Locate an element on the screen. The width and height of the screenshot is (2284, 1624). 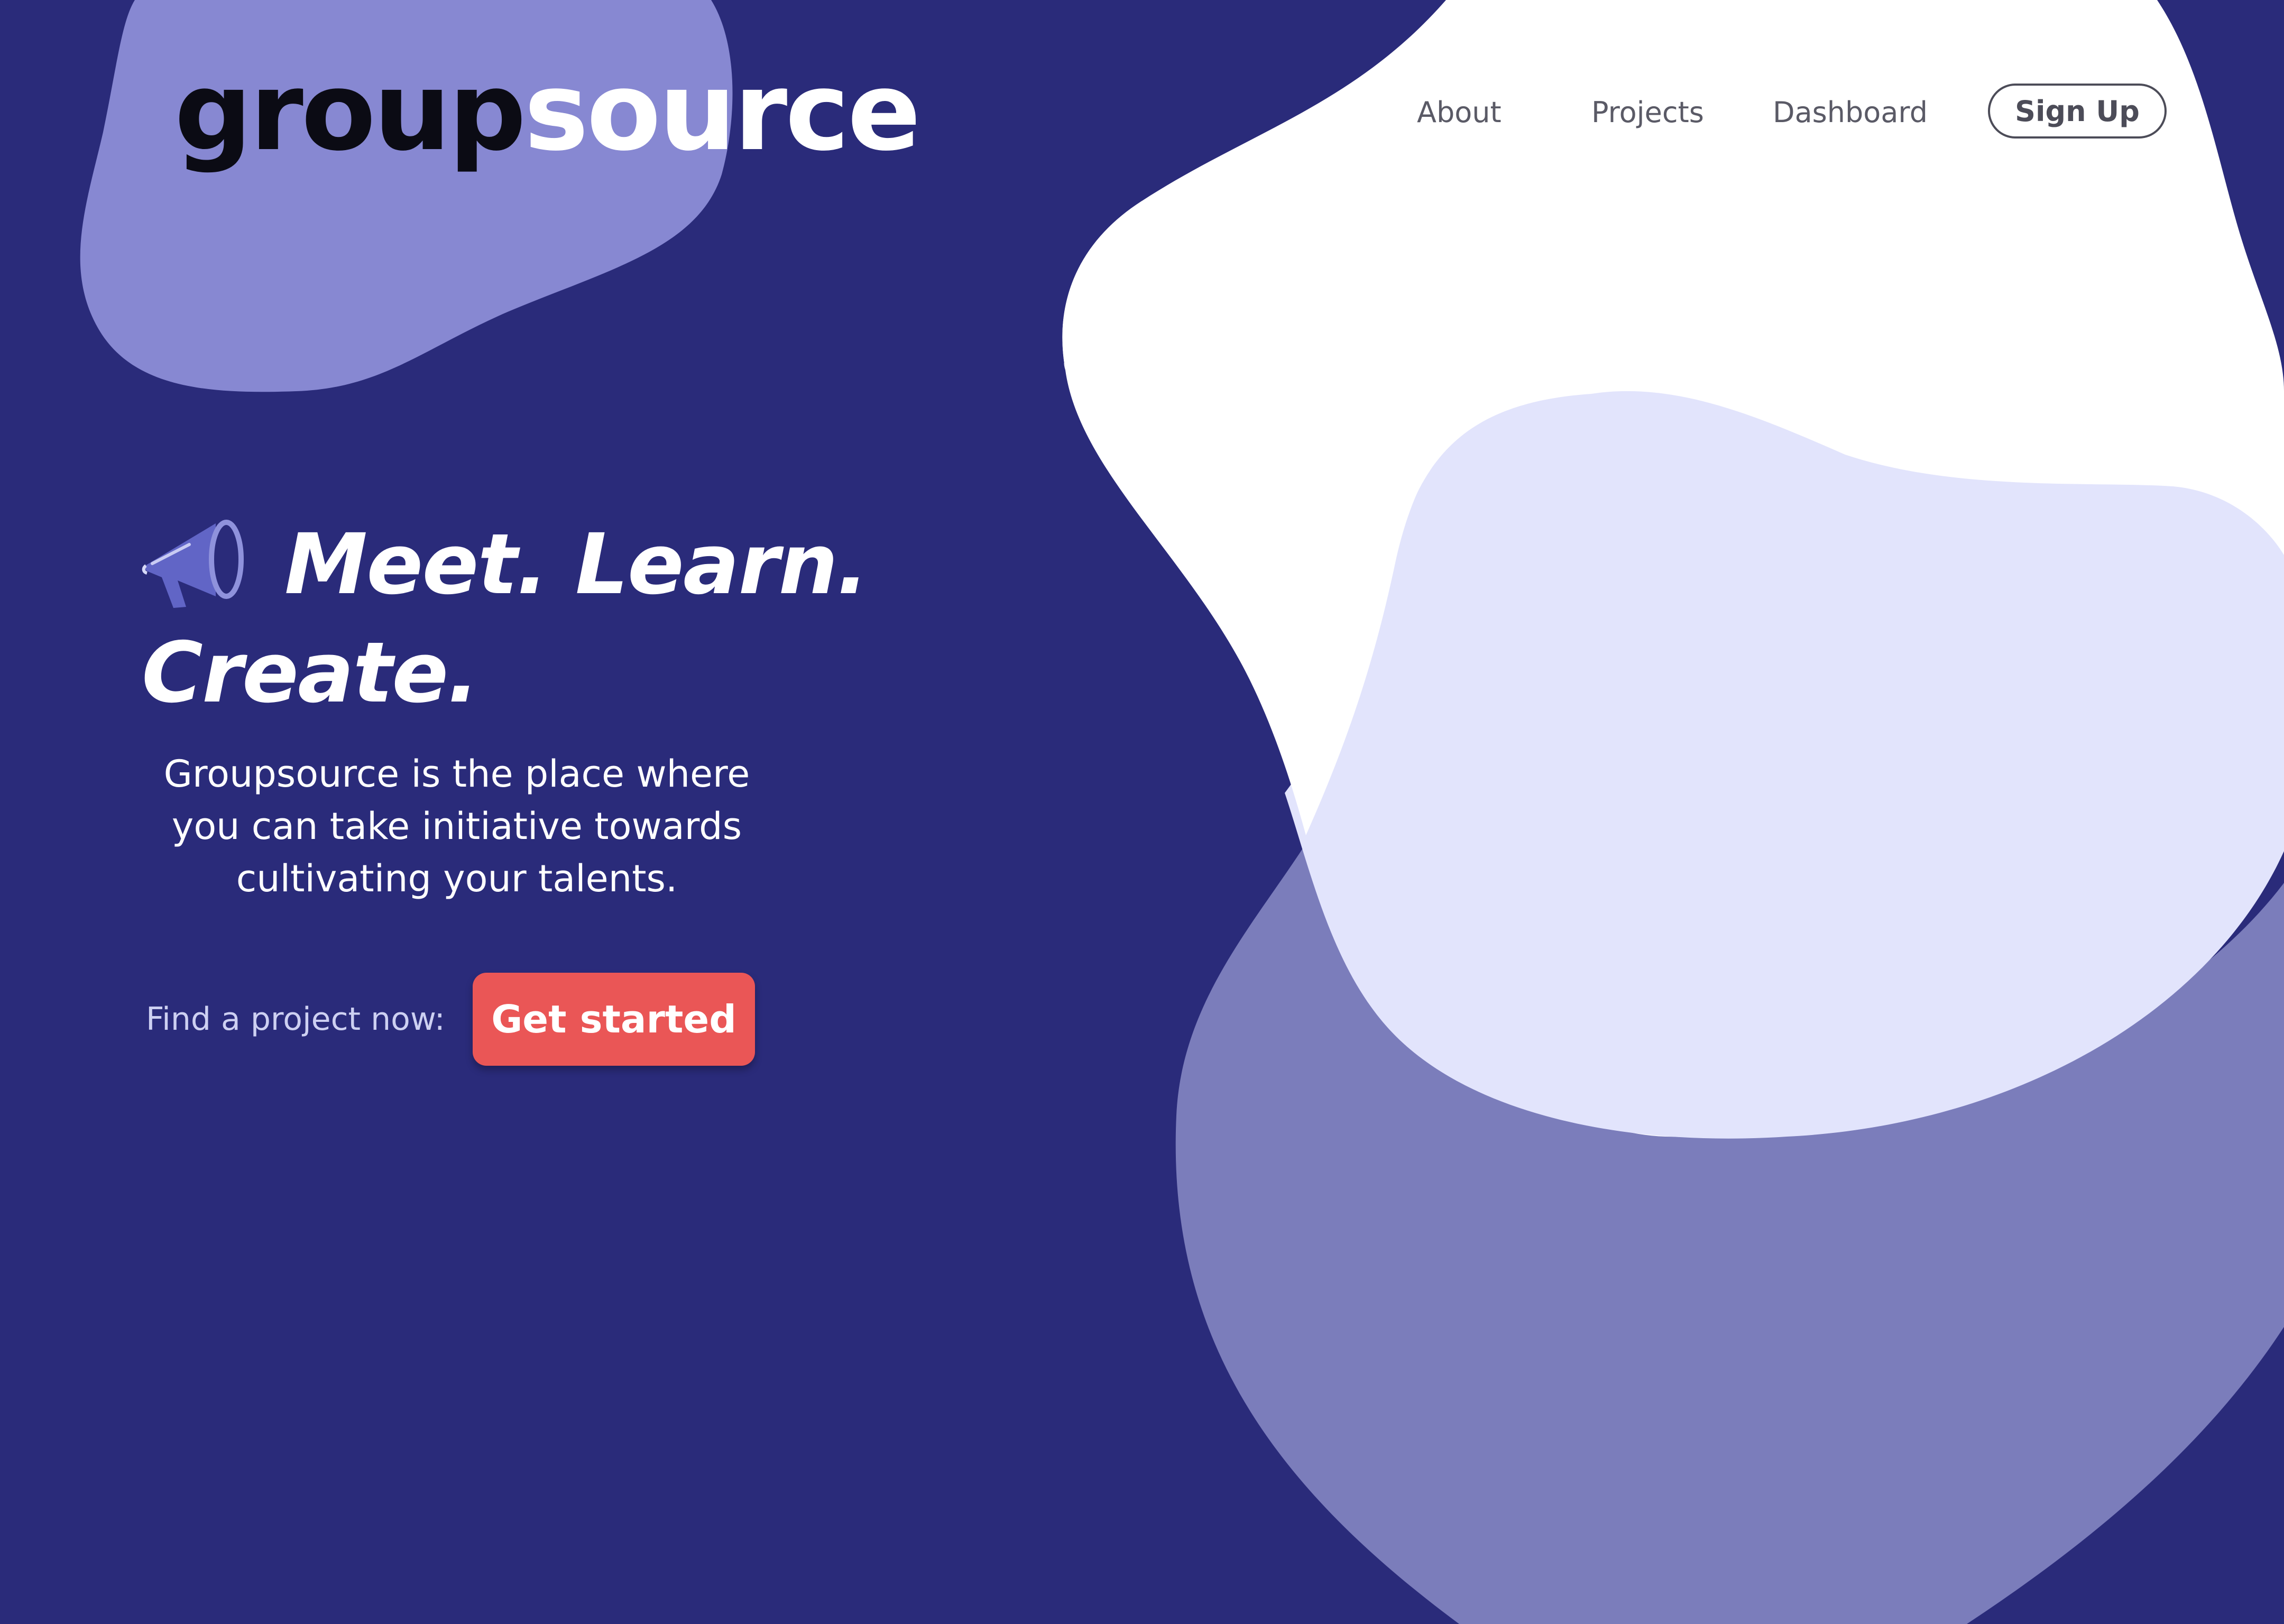
nav-link-projects: Projects is located at coordinates (1647, 113).